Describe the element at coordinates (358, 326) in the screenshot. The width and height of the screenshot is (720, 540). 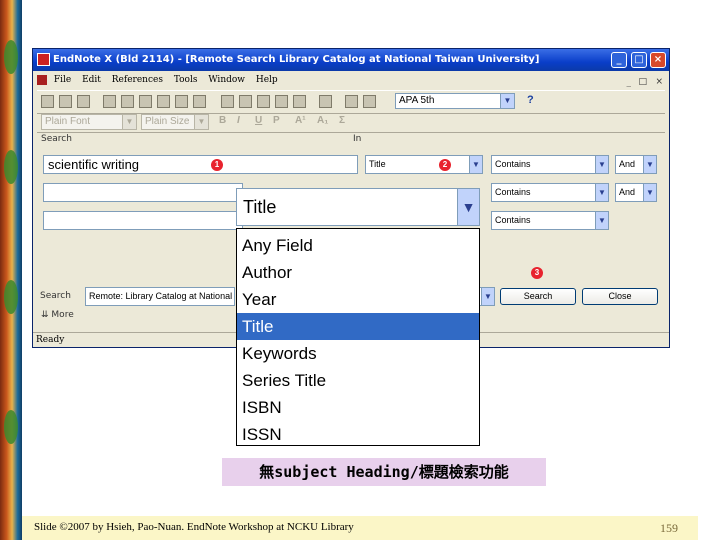
I see `option-title: Title` at that location.